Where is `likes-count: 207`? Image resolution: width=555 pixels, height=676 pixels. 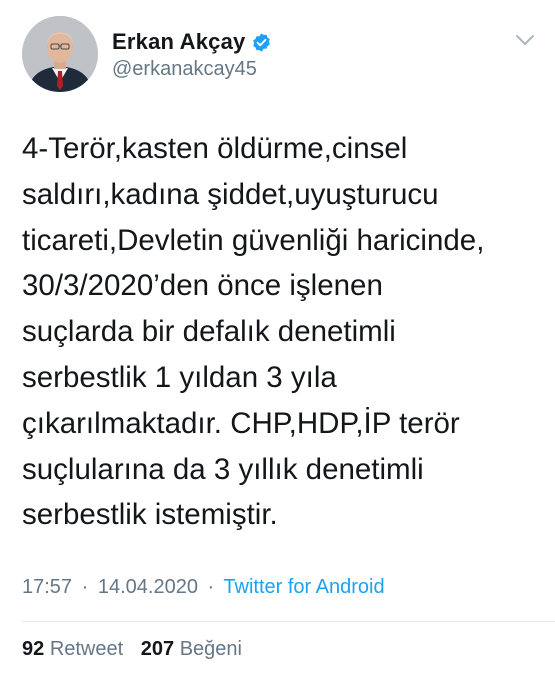
likes-count: 207 is located at coordinates (157, 649).